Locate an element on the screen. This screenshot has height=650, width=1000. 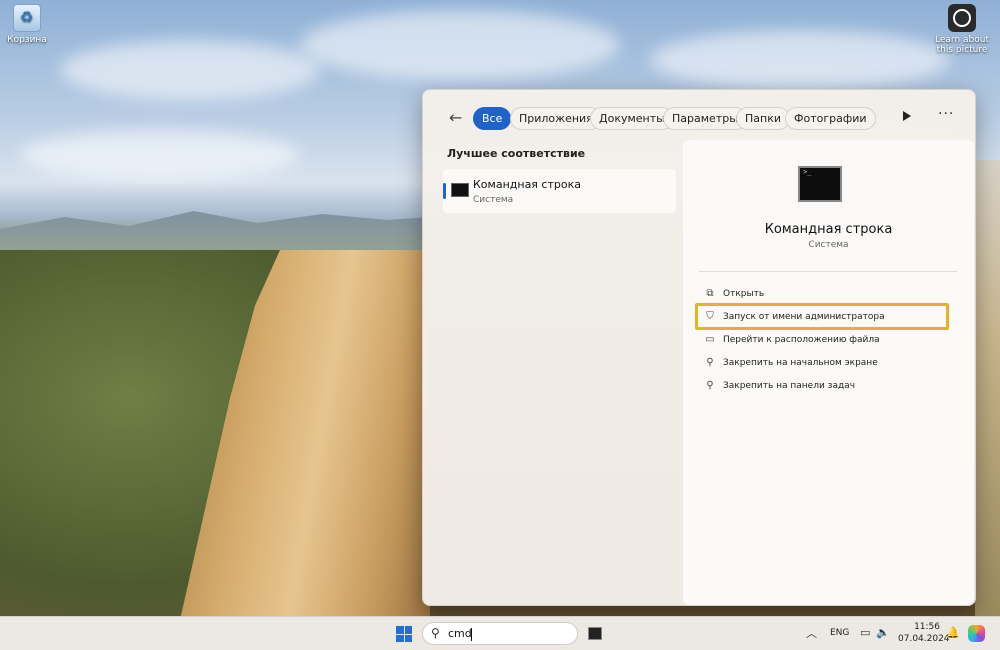
action-label: Закрепить на панели задач is located at coordinates (789, 386).